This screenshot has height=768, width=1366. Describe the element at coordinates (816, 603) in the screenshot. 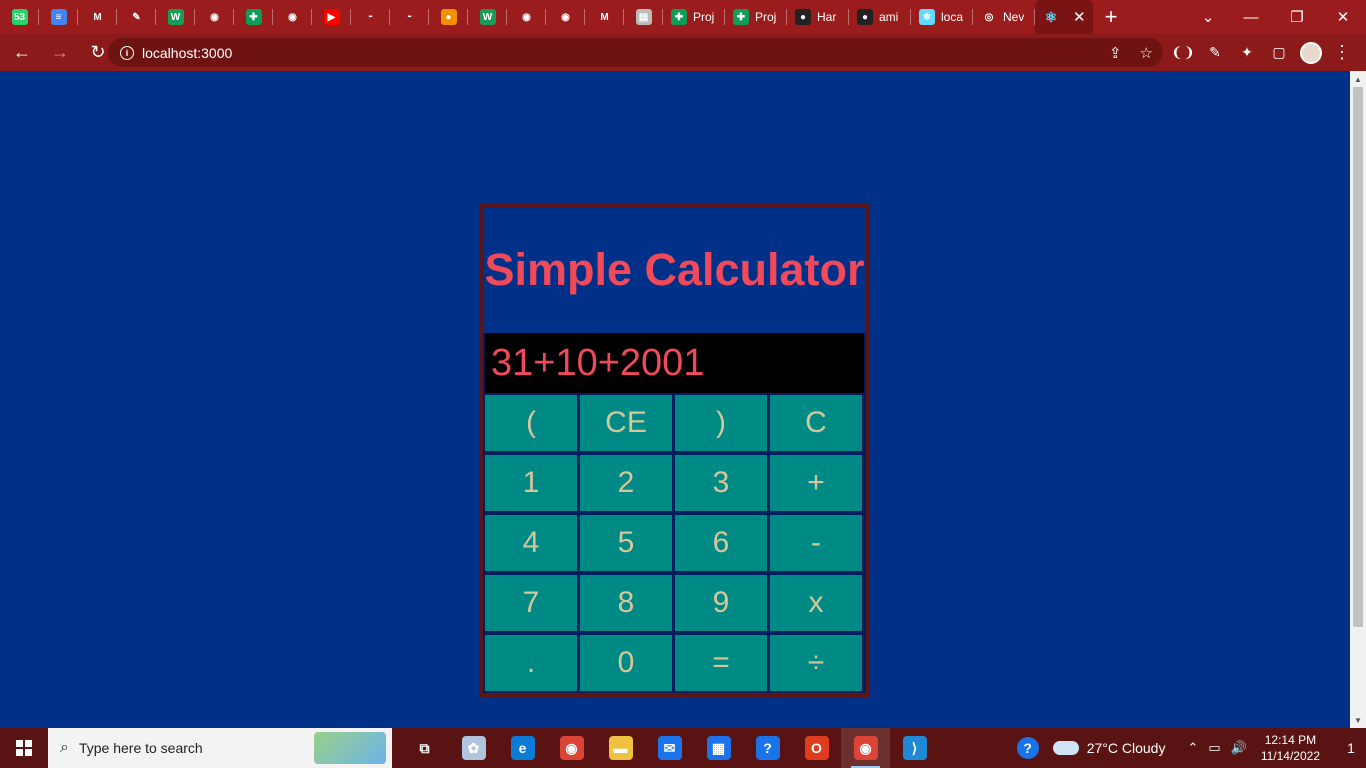

I see `calc-key: x` at that location.